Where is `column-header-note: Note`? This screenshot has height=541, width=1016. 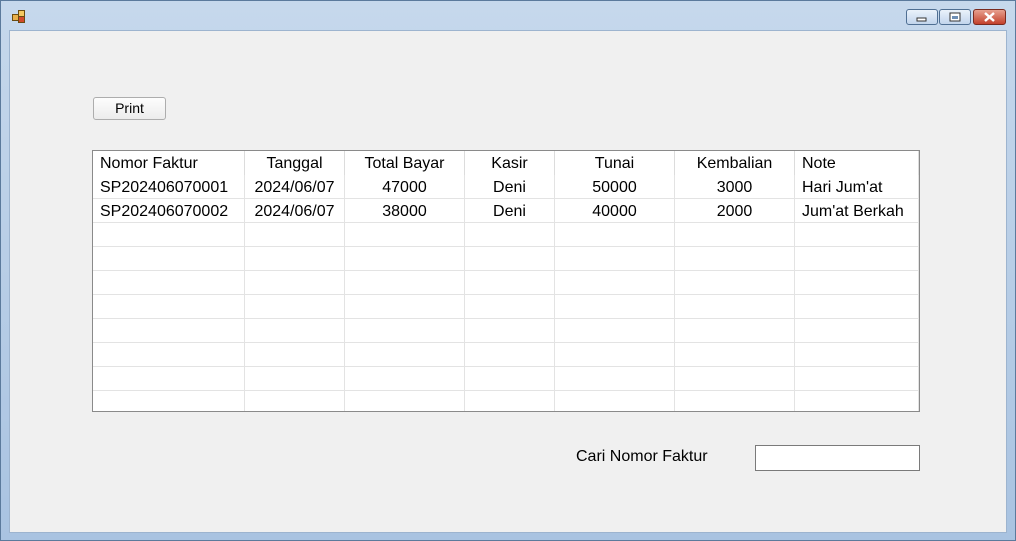
column-header-note: Note is located at coordinates (857, 163).